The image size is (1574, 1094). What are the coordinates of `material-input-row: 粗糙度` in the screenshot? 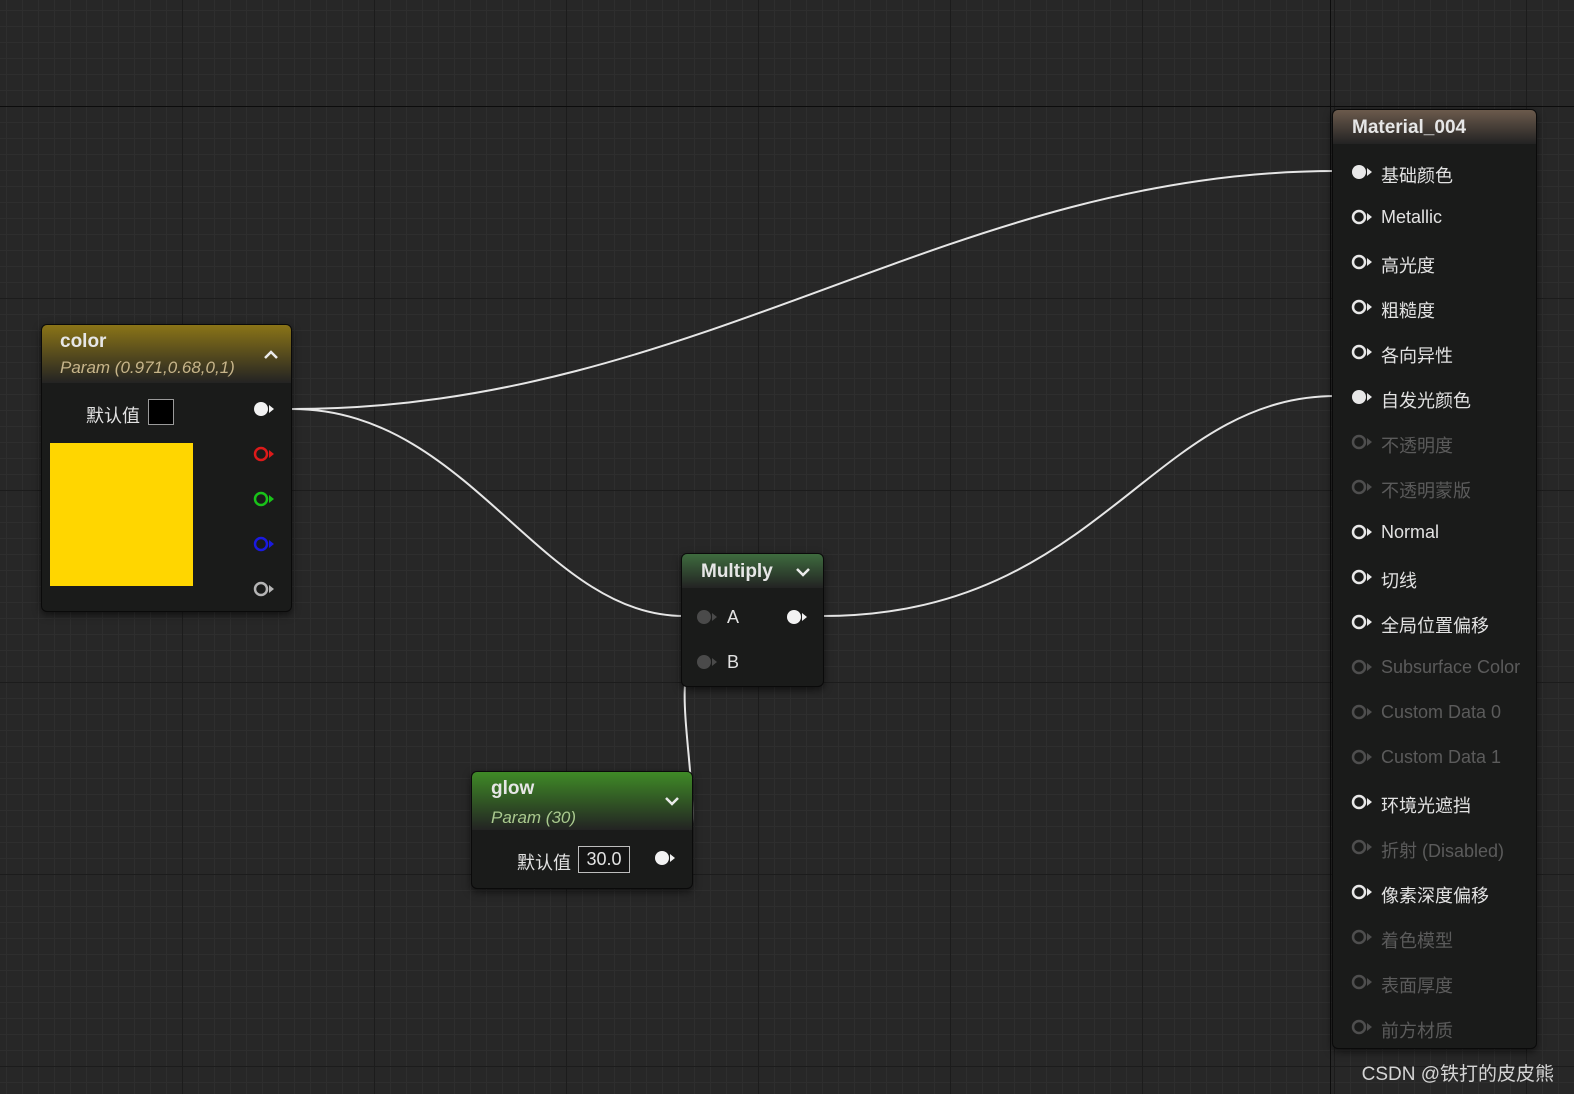 It's located at (1434, 309).